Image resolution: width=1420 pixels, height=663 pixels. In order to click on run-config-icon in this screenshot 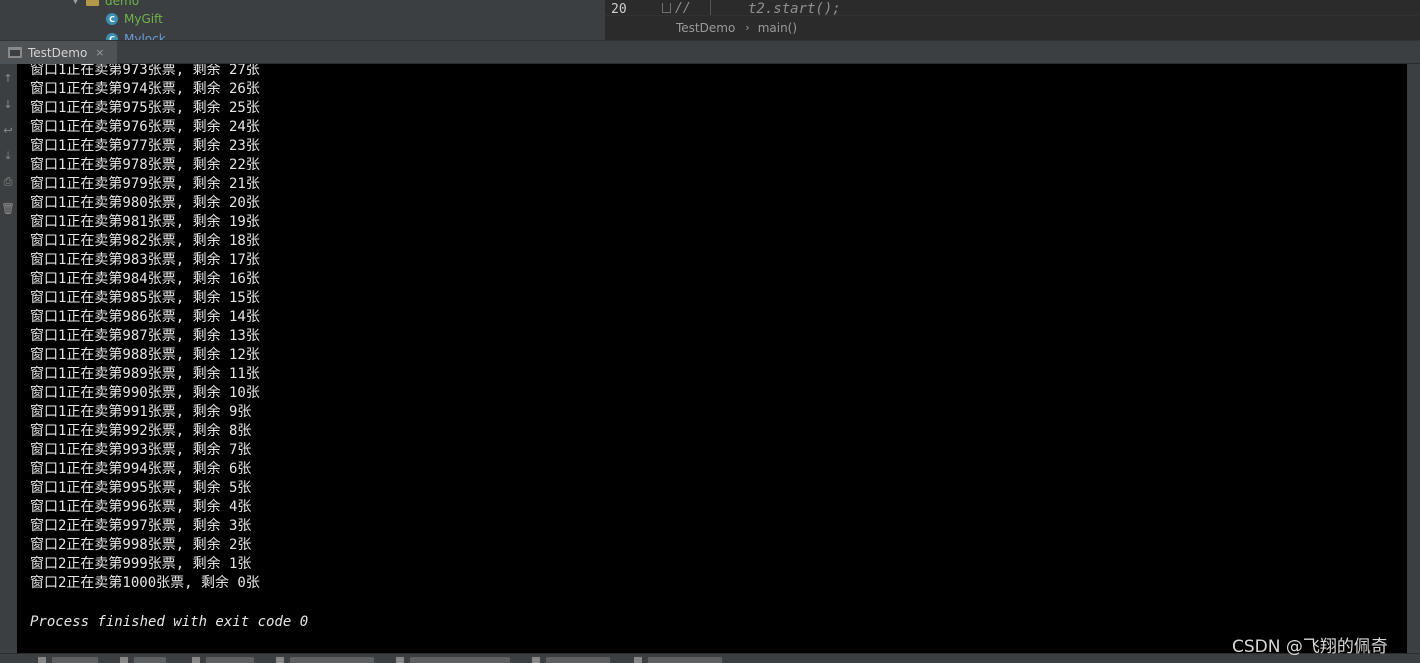, I will do `click(15, 52)`.